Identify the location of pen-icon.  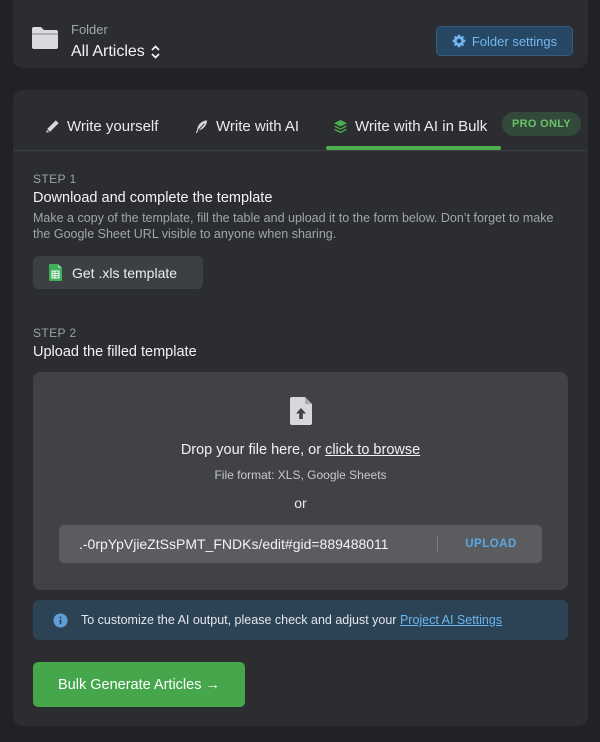
(52, 126).